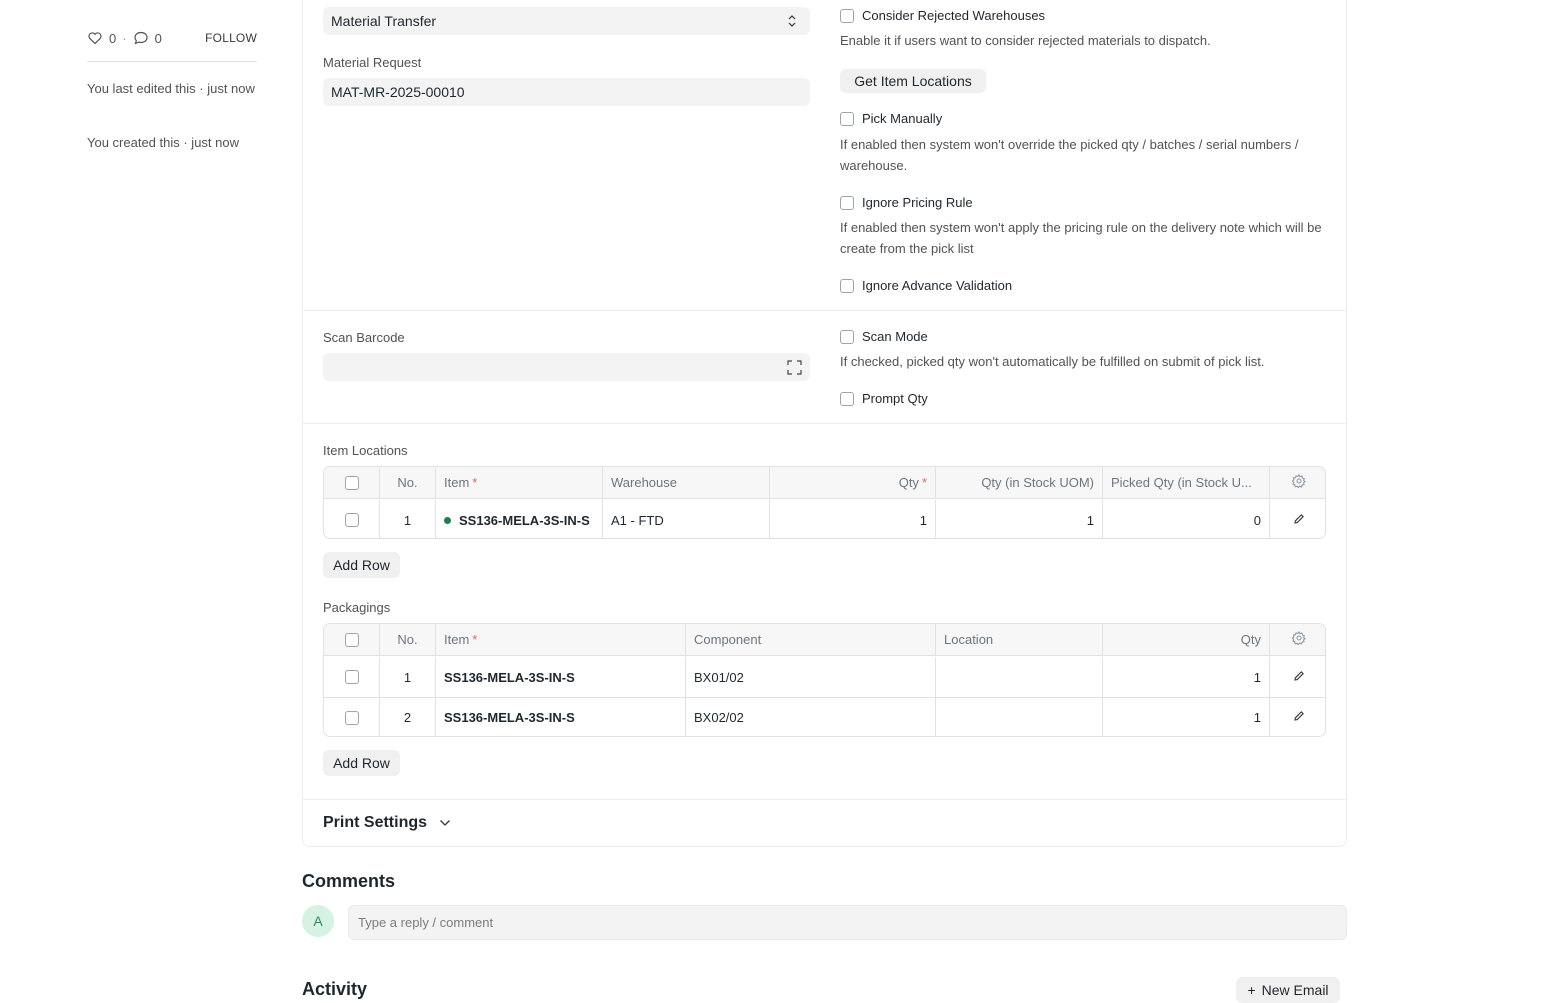  What do you see at coordinates (141, 38) in the screenshot?
I see `comment-icon` at bounding box center [141, 38].